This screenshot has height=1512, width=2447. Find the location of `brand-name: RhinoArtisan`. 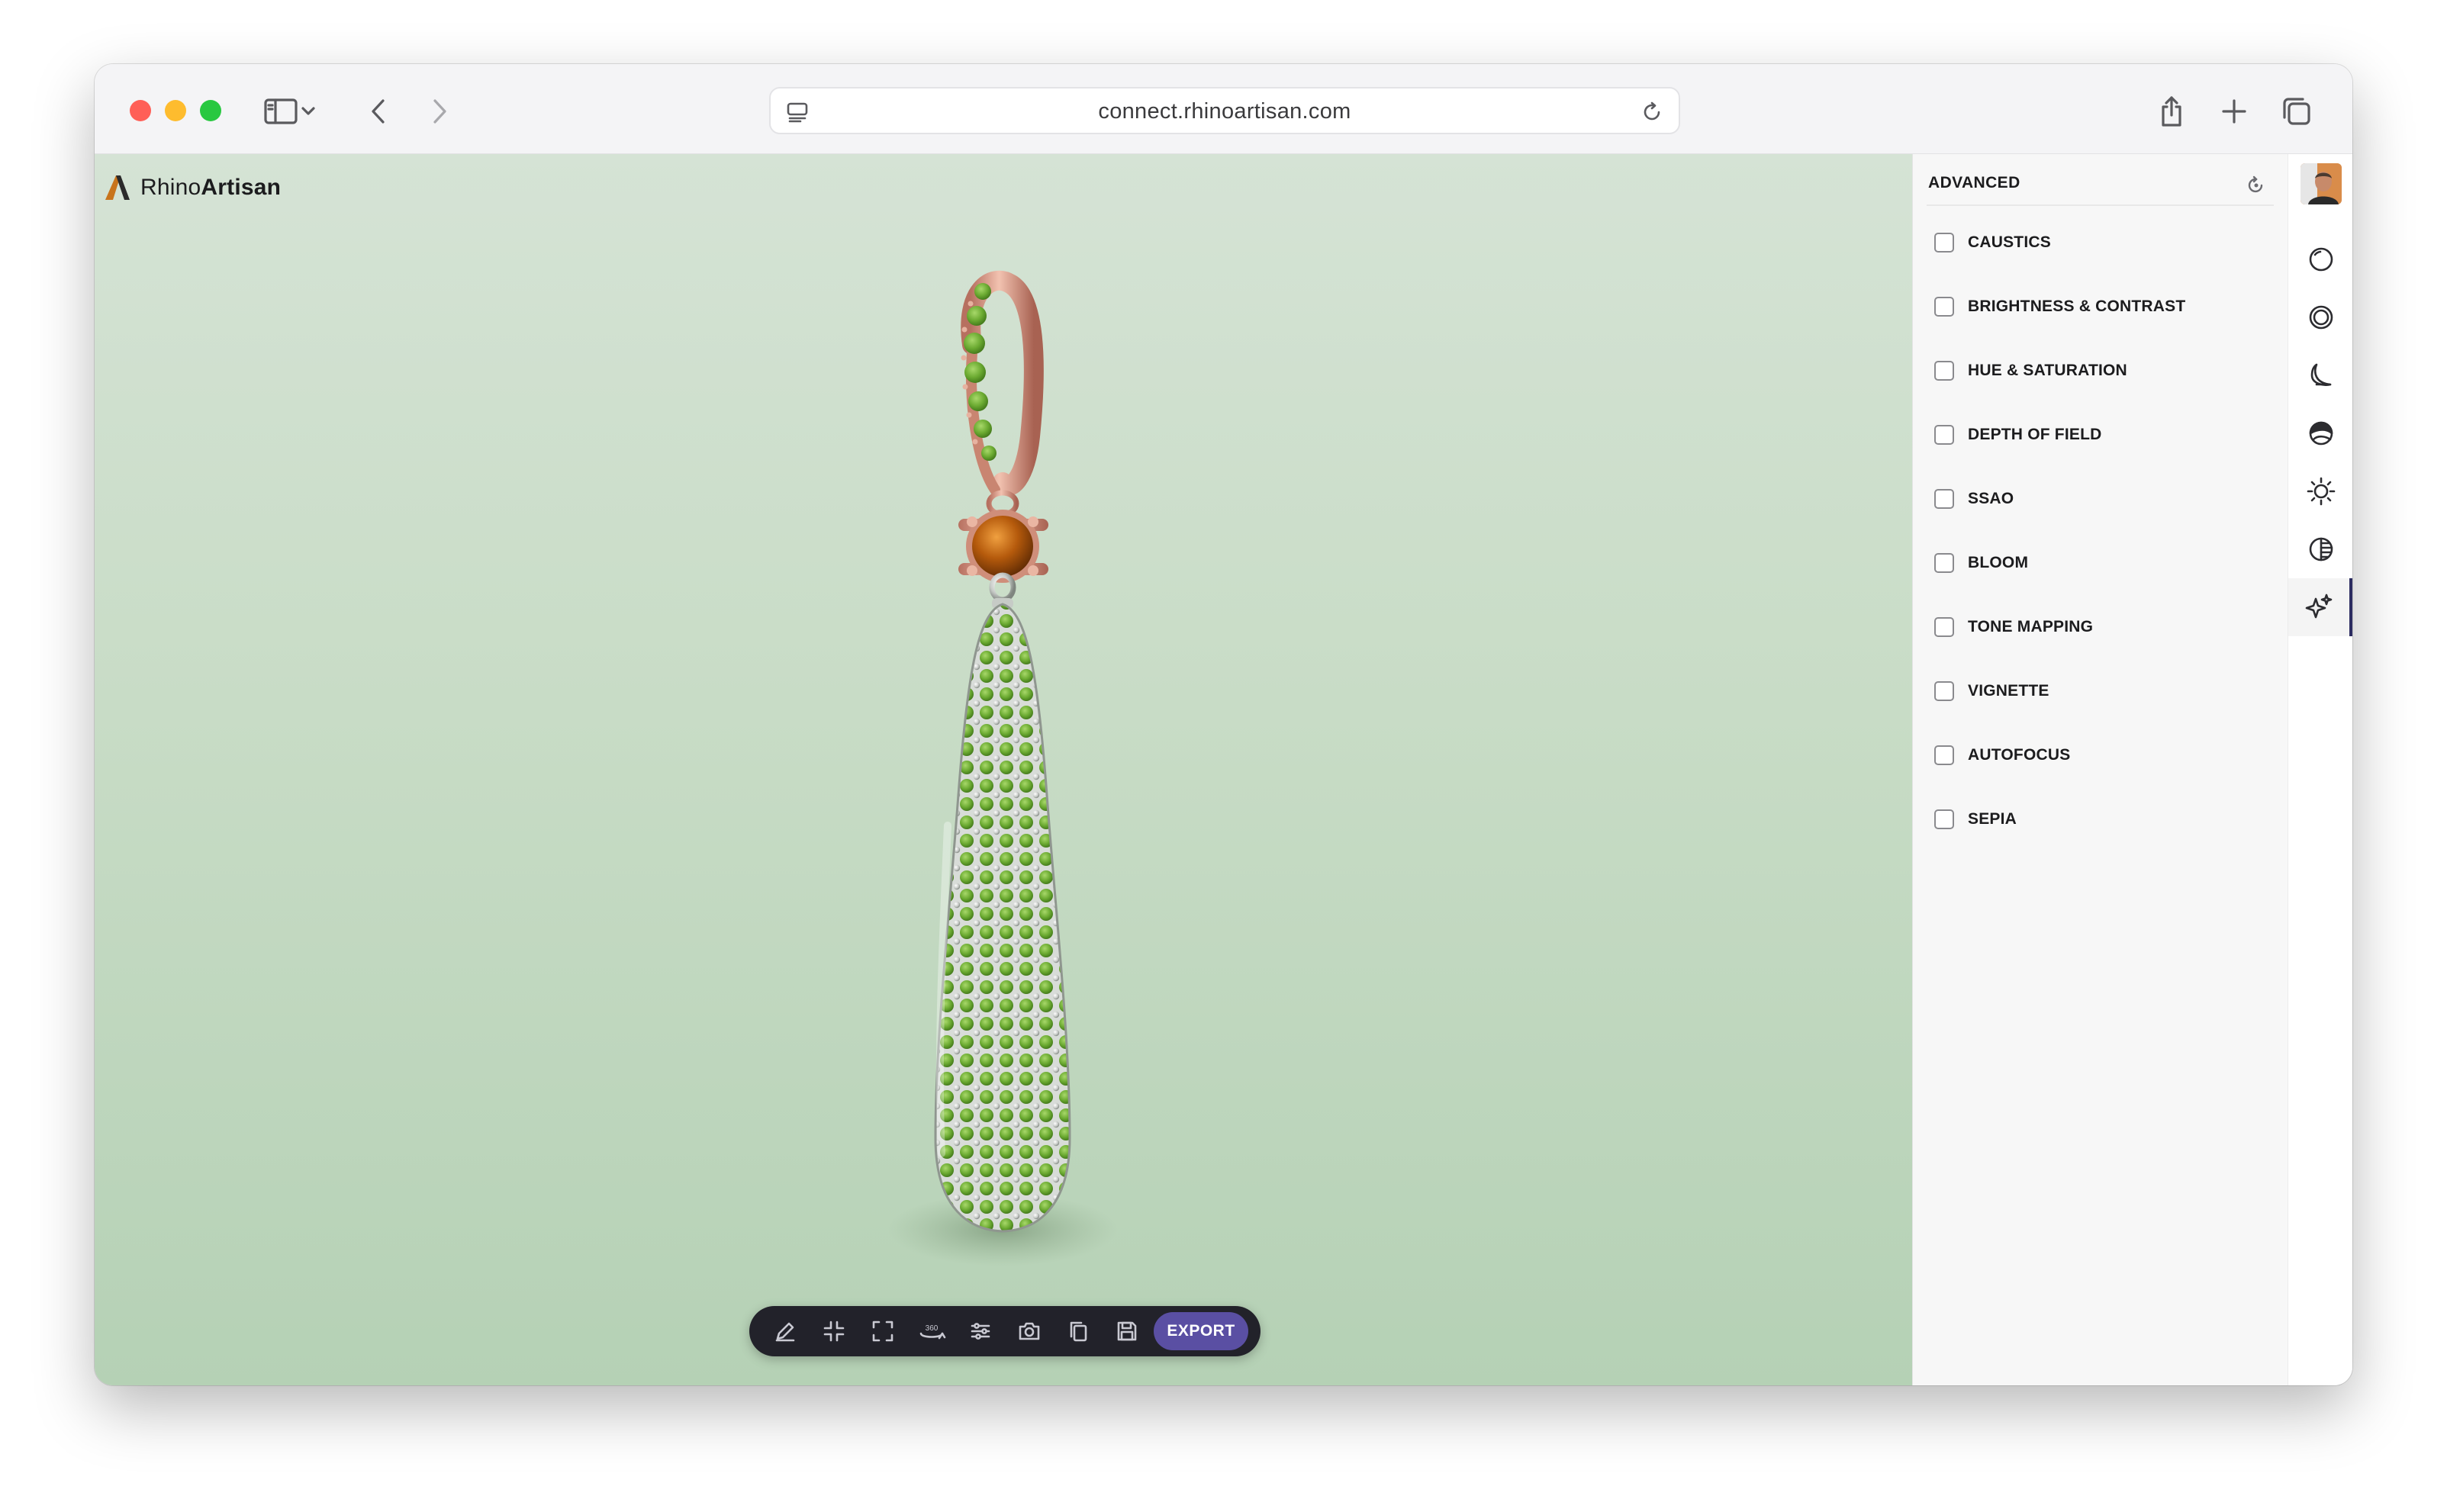

brand-name: RhinoArtisan is located at coordinates (211, 188).